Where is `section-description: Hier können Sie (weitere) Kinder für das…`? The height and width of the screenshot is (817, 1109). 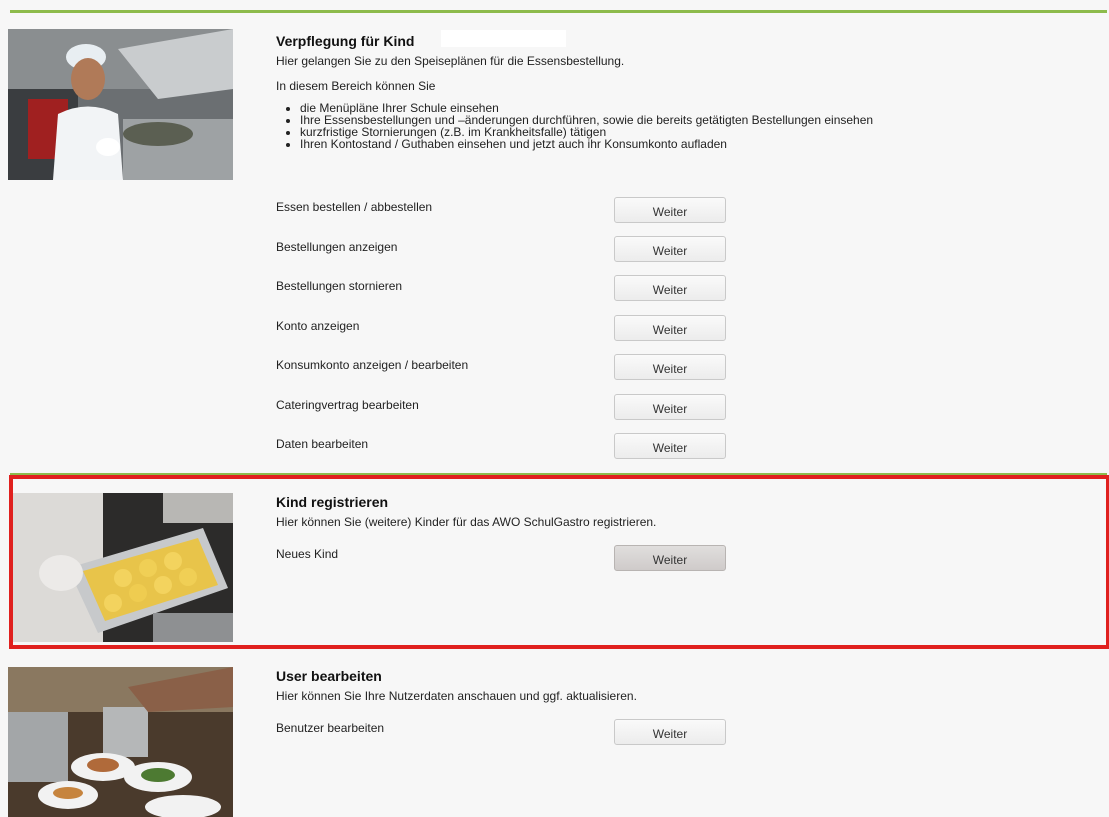 section-description: Hier können Sie (weitere) Kinder für das… is located at coordinates (466, 522).